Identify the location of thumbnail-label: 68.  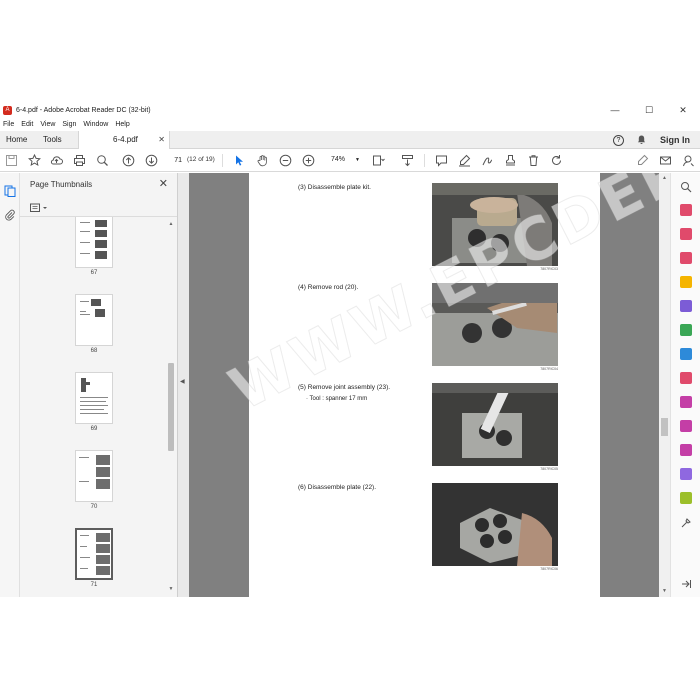
(94, 351).